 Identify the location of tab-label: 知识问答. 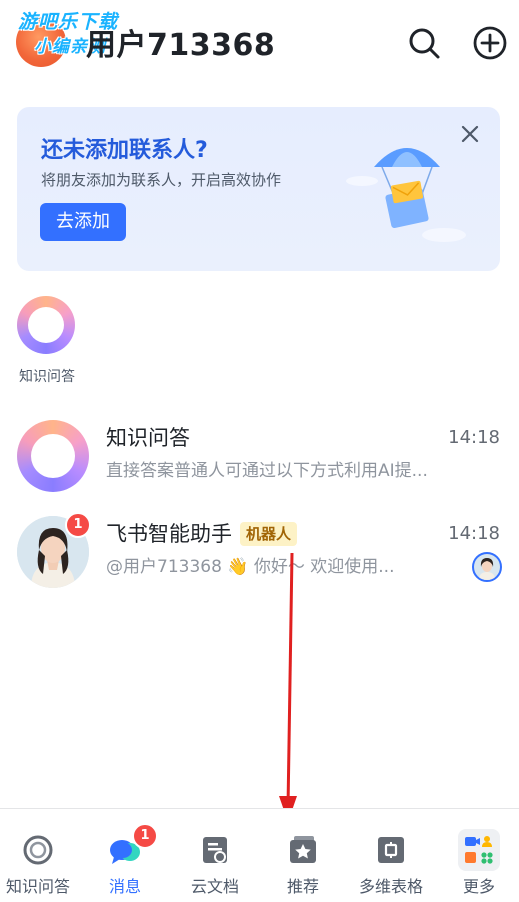
(37, 886).